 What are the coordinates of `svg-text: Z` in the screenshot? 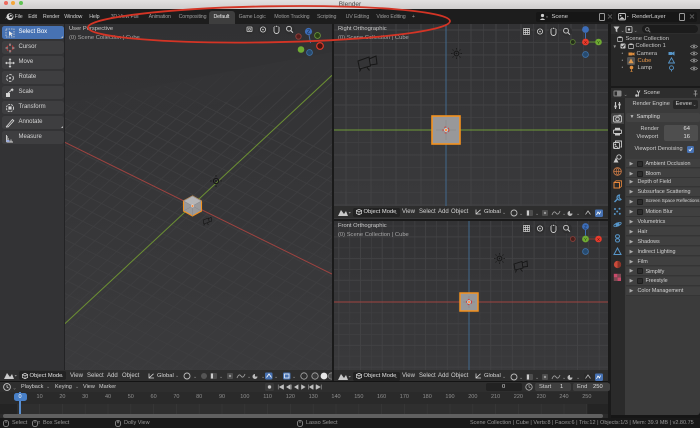 It's located at (585, 227).